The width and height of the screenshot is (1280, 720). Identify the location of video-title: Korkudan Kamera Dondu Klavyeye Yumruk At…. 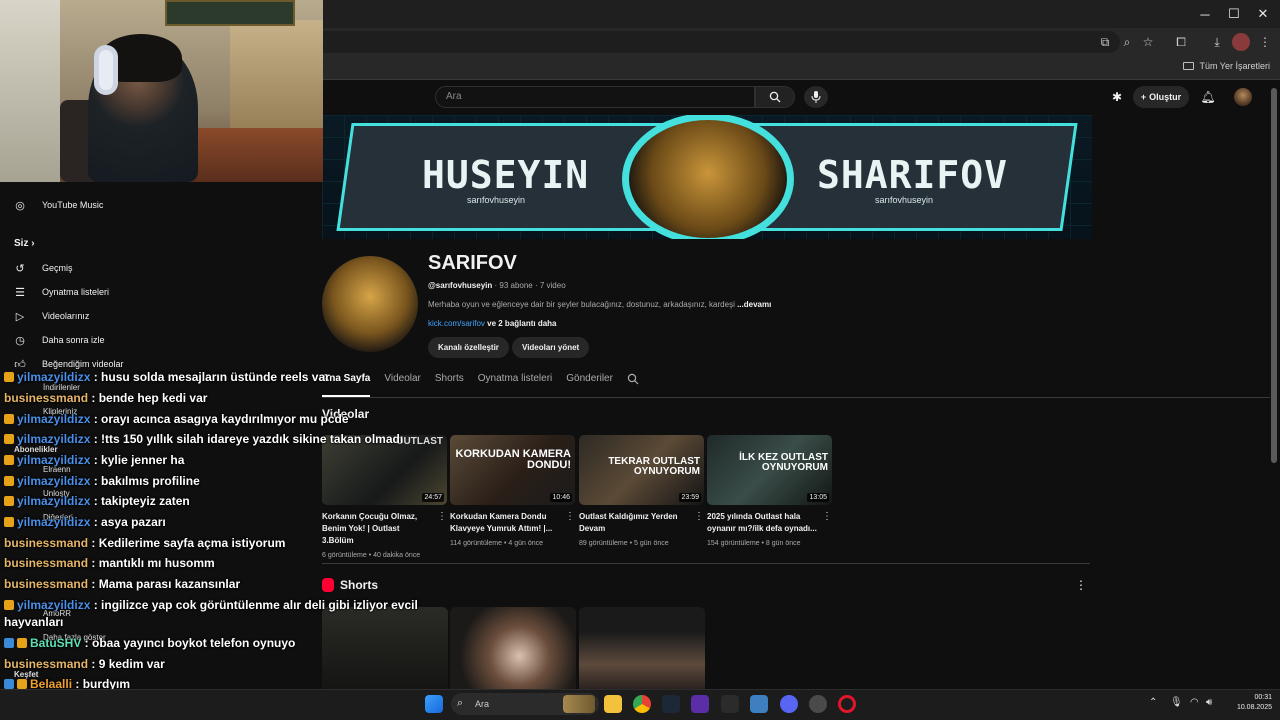
(505, 523).